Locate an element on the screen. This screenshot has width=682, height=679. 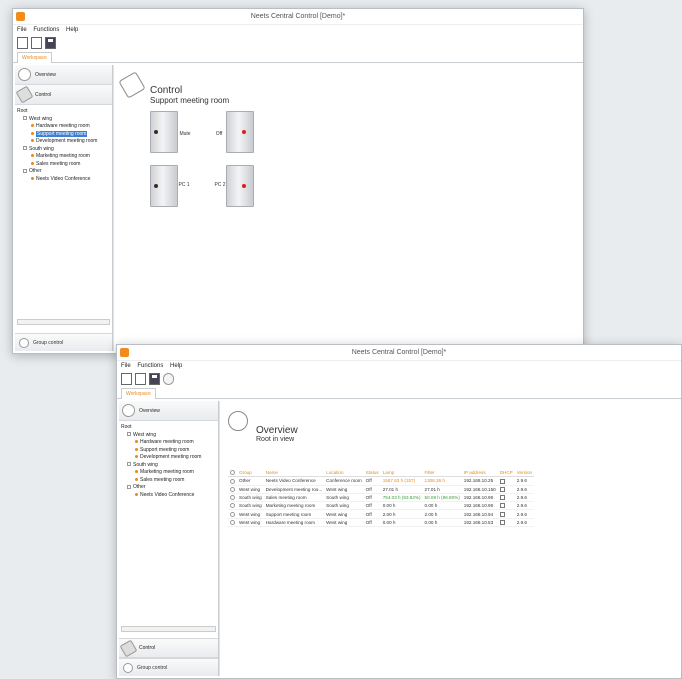
off-button is located at coordinates (240, 132).